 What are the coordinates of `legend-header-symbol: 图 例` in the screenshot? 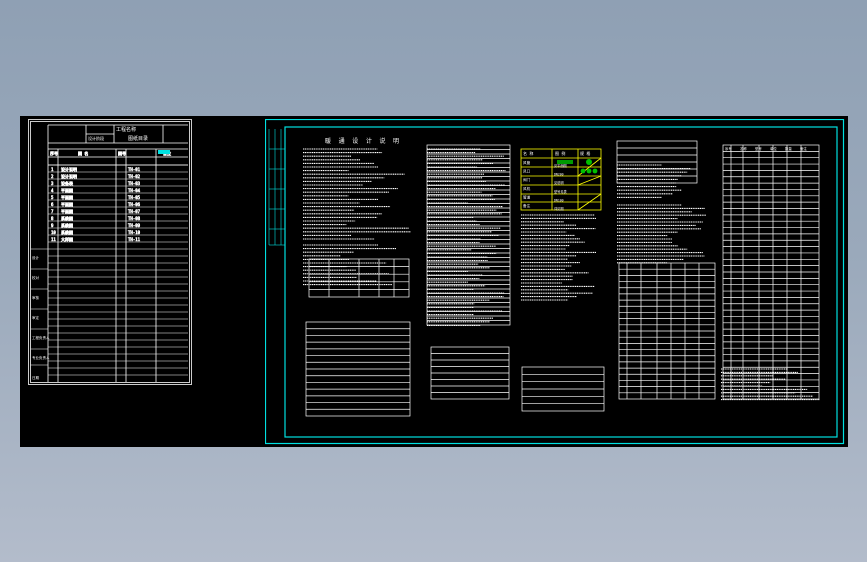 It's located at (560, 153).